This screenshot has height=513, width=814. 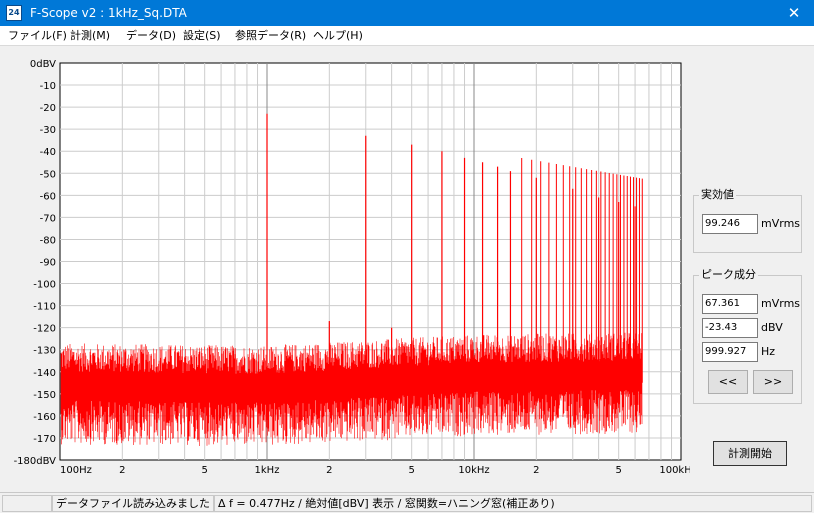 I want to click on x-tick-label: 10kHz, so click(x=473, y=470).